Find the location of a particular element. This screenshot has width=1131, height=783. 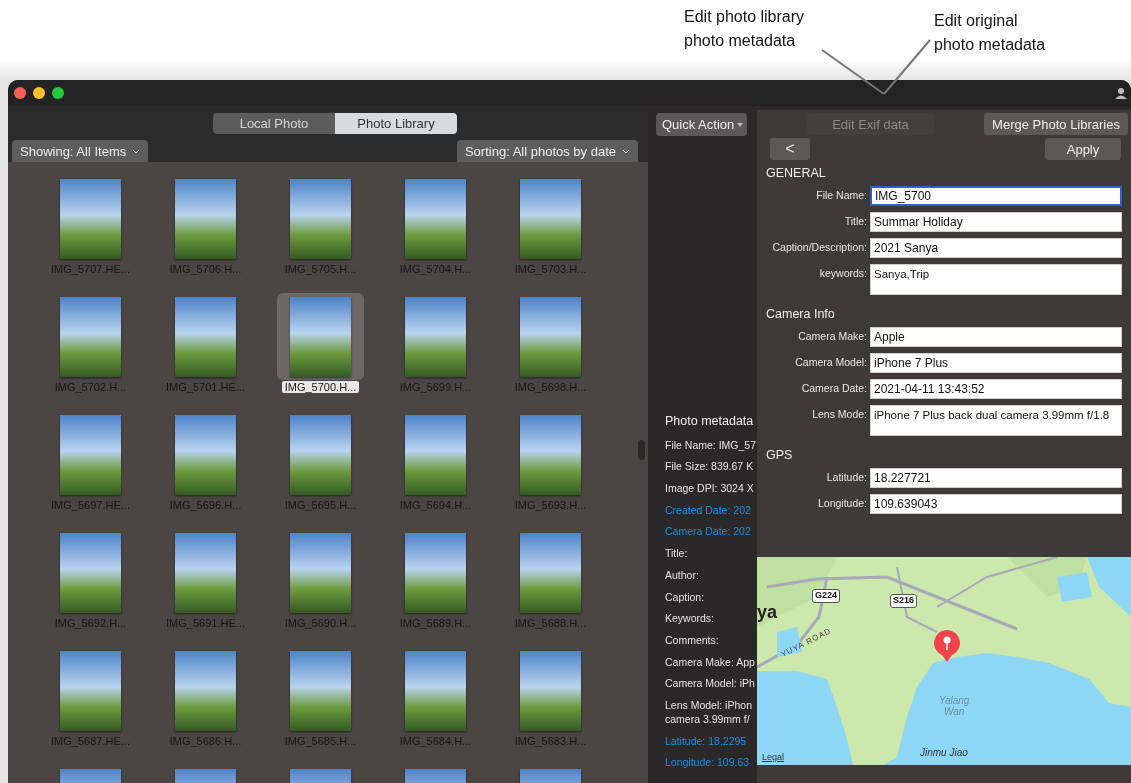

person-icon is located at coordinates (1121, 93).